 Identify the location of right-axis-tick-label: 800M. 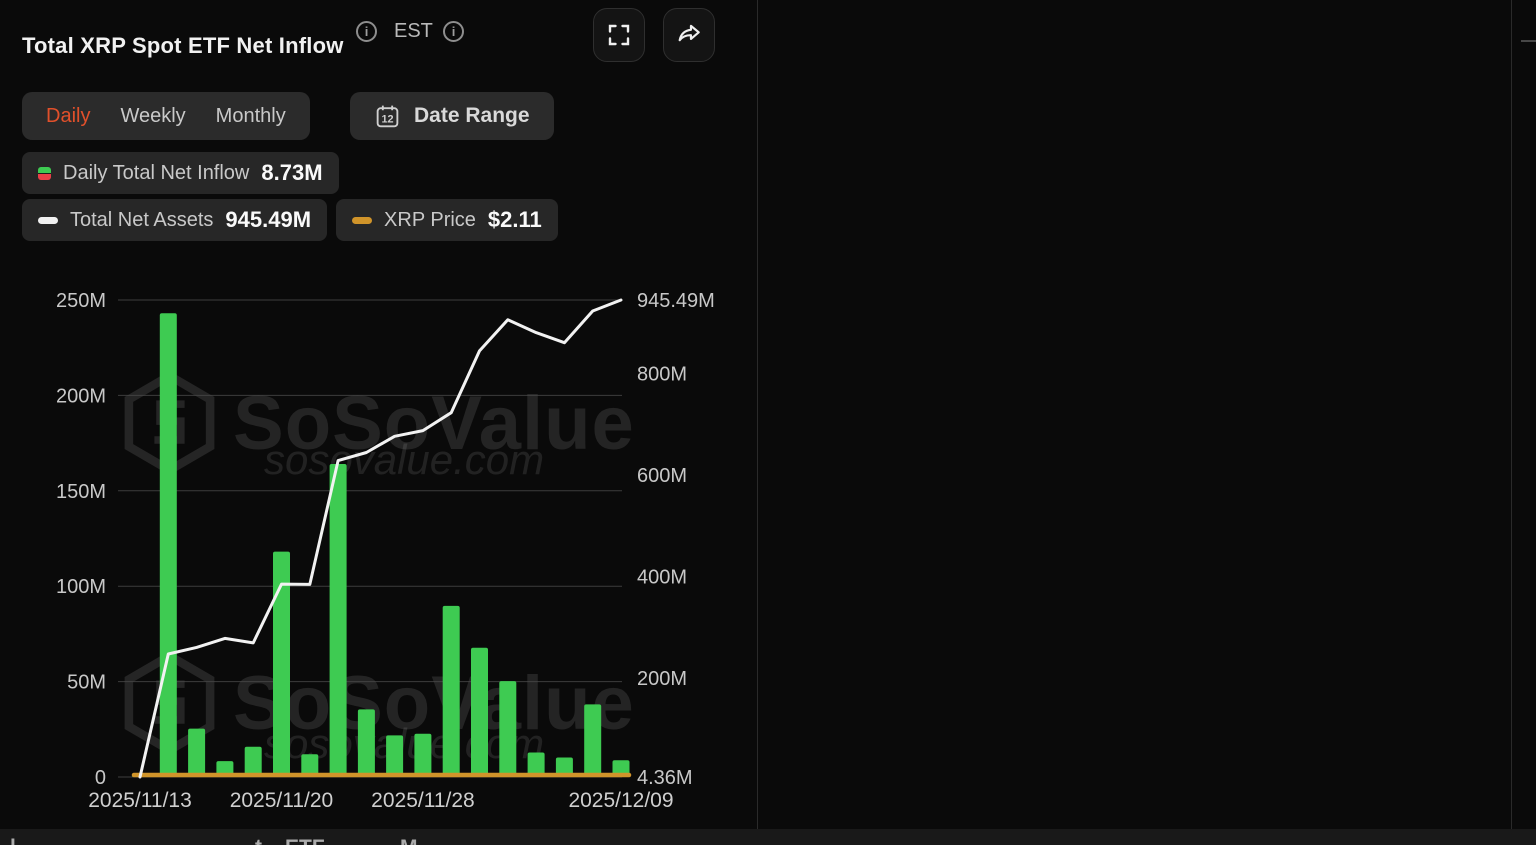
(662, 375).